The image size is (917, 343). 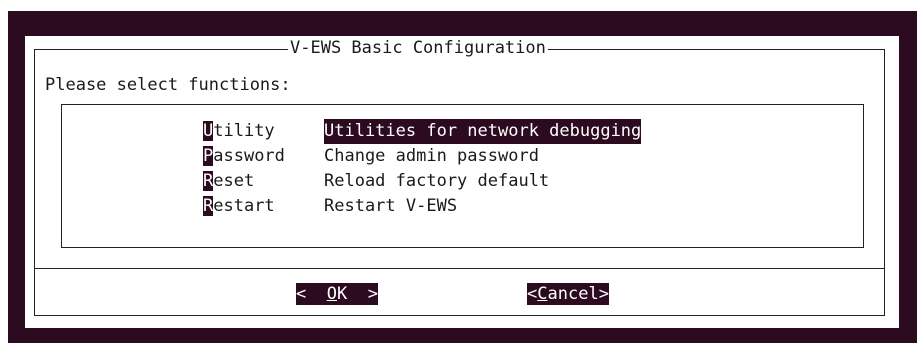 I want to click on menu-item-utility: Utility Utilities for network debugging, so click(x=422, y=131).